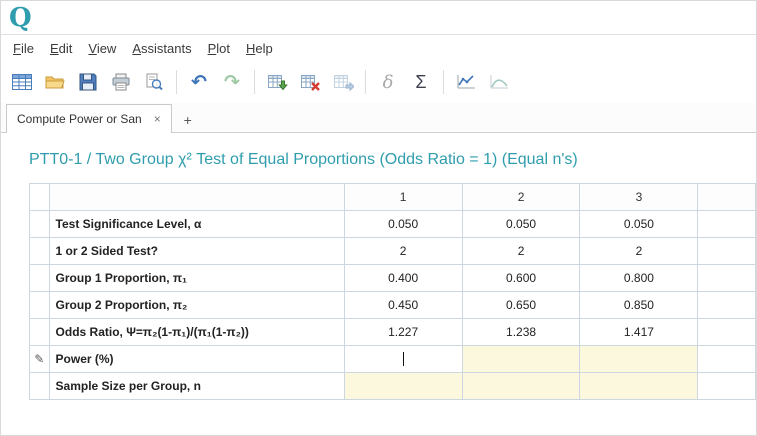 The image size is (757, 436). Describe the element at coordinates (79, 119) in the screenshot. I see `tab-label: Compute Power or San` at that location.